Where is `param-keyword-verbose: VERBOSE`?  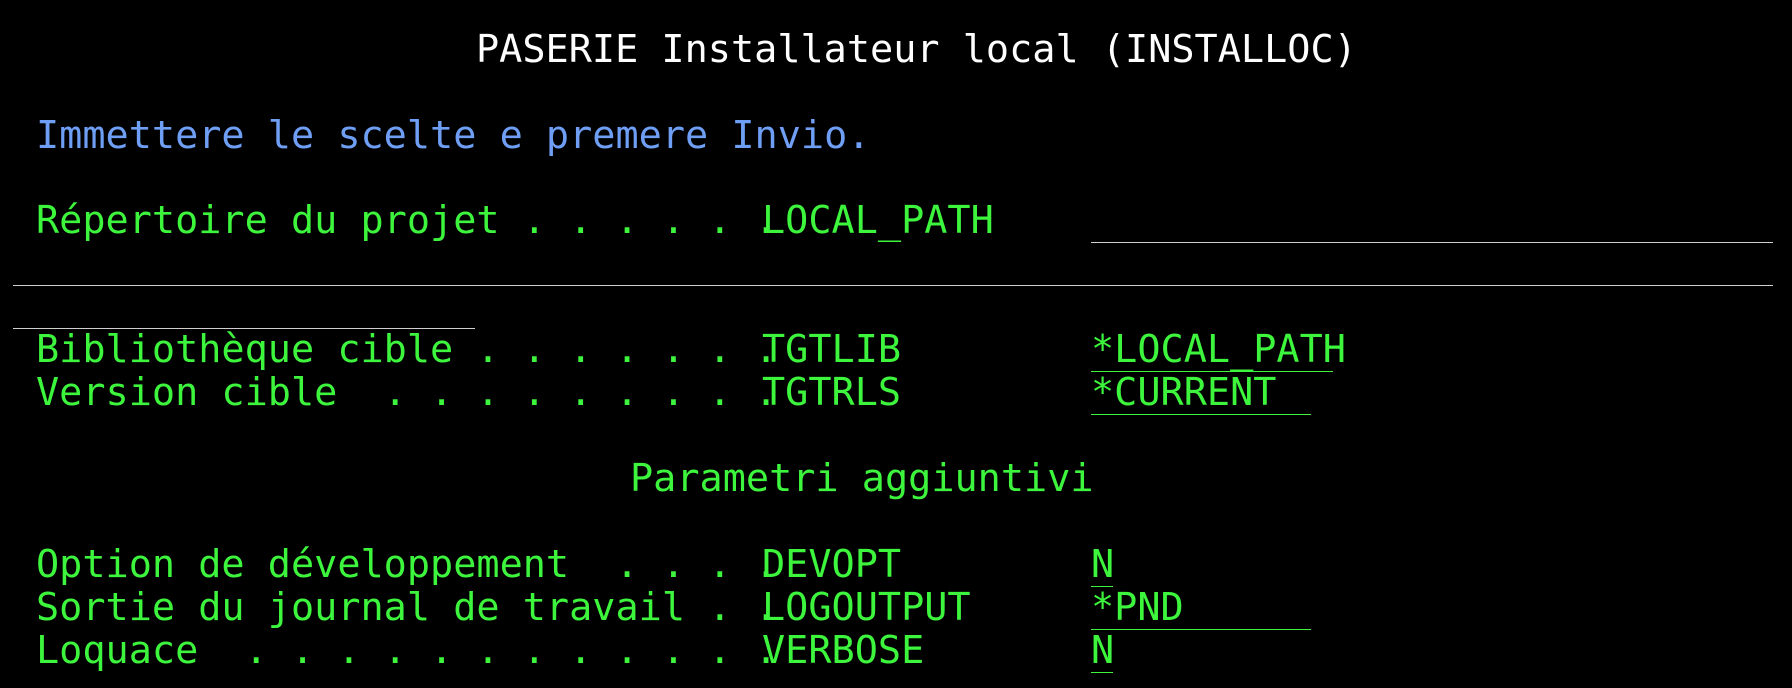
param-keyword-verbose: VERBOSE is located at coordinates (843, 650).